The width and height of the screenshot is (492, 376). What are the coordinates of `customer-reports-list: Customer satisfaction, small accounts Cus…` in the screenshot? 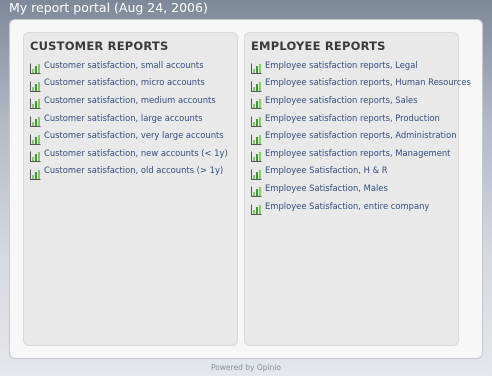 It's located at (133, 118).